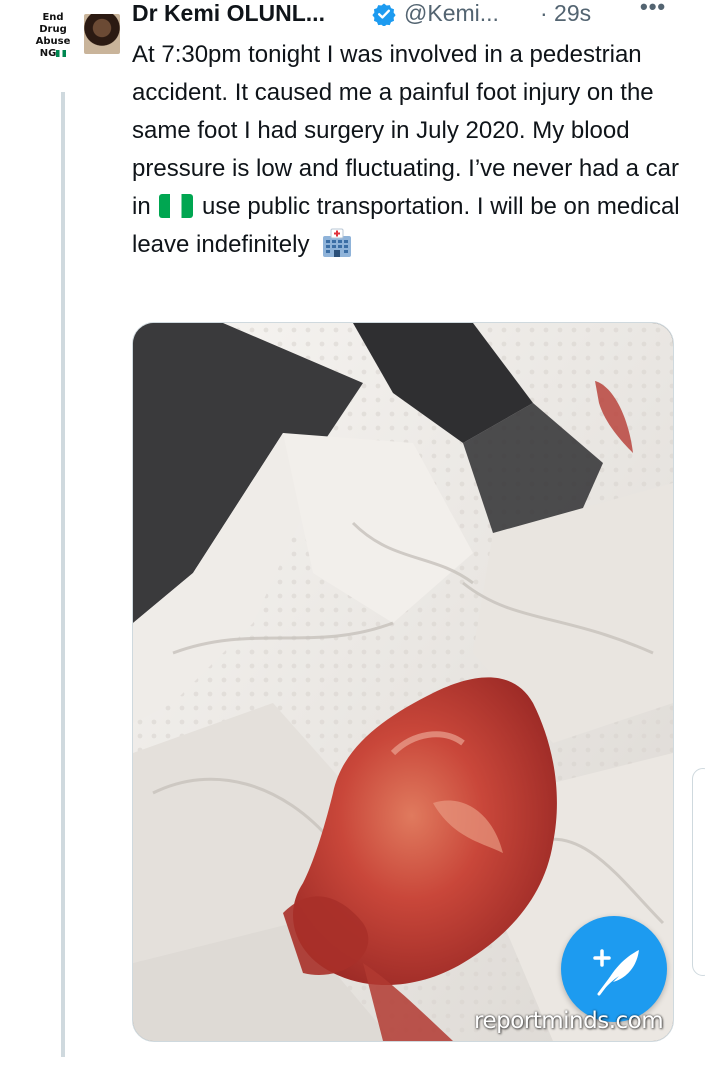 Image resolution: width=705 pixels, height=1072 pixels. I want to click on tweet-header: Dr Kemi OLUNL... @Kemi... · 29s •••, so click(418, 15).